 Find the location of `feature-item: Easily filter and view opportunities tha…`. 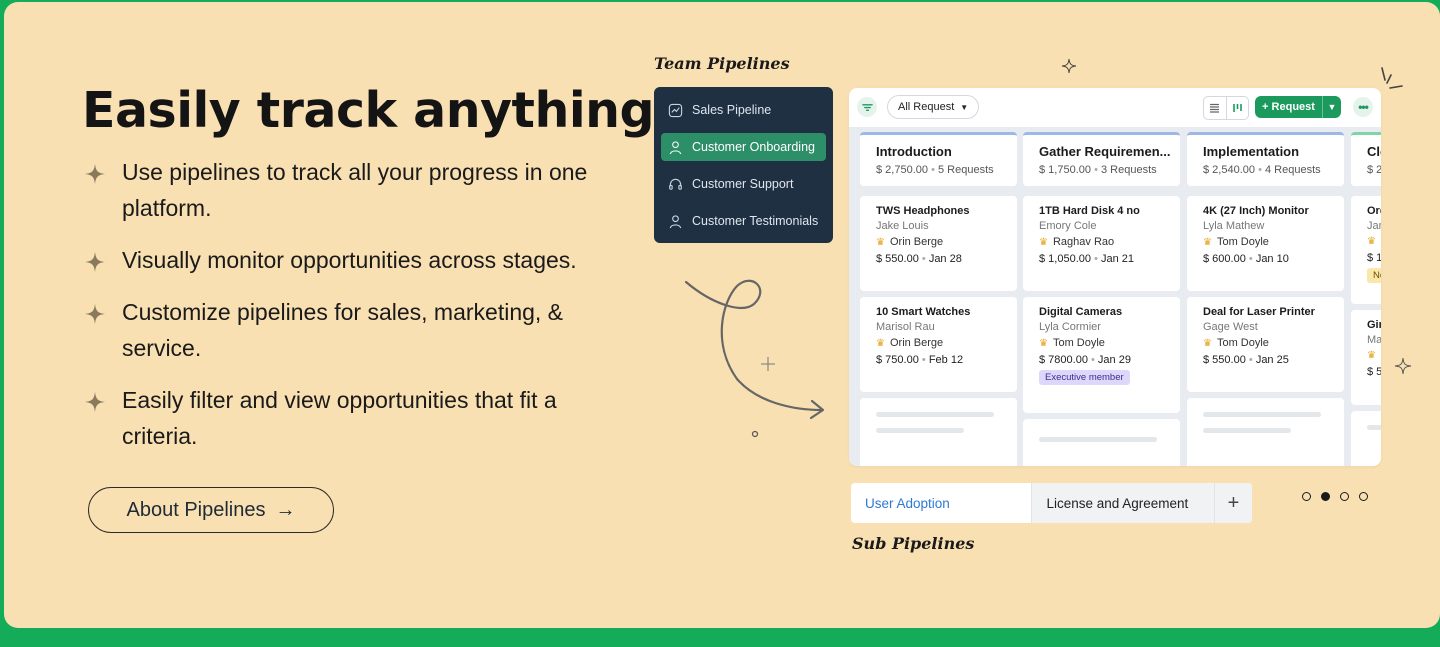

feature-item: Easily filter and view opportunities tha… is located at coordinates (354, 418).